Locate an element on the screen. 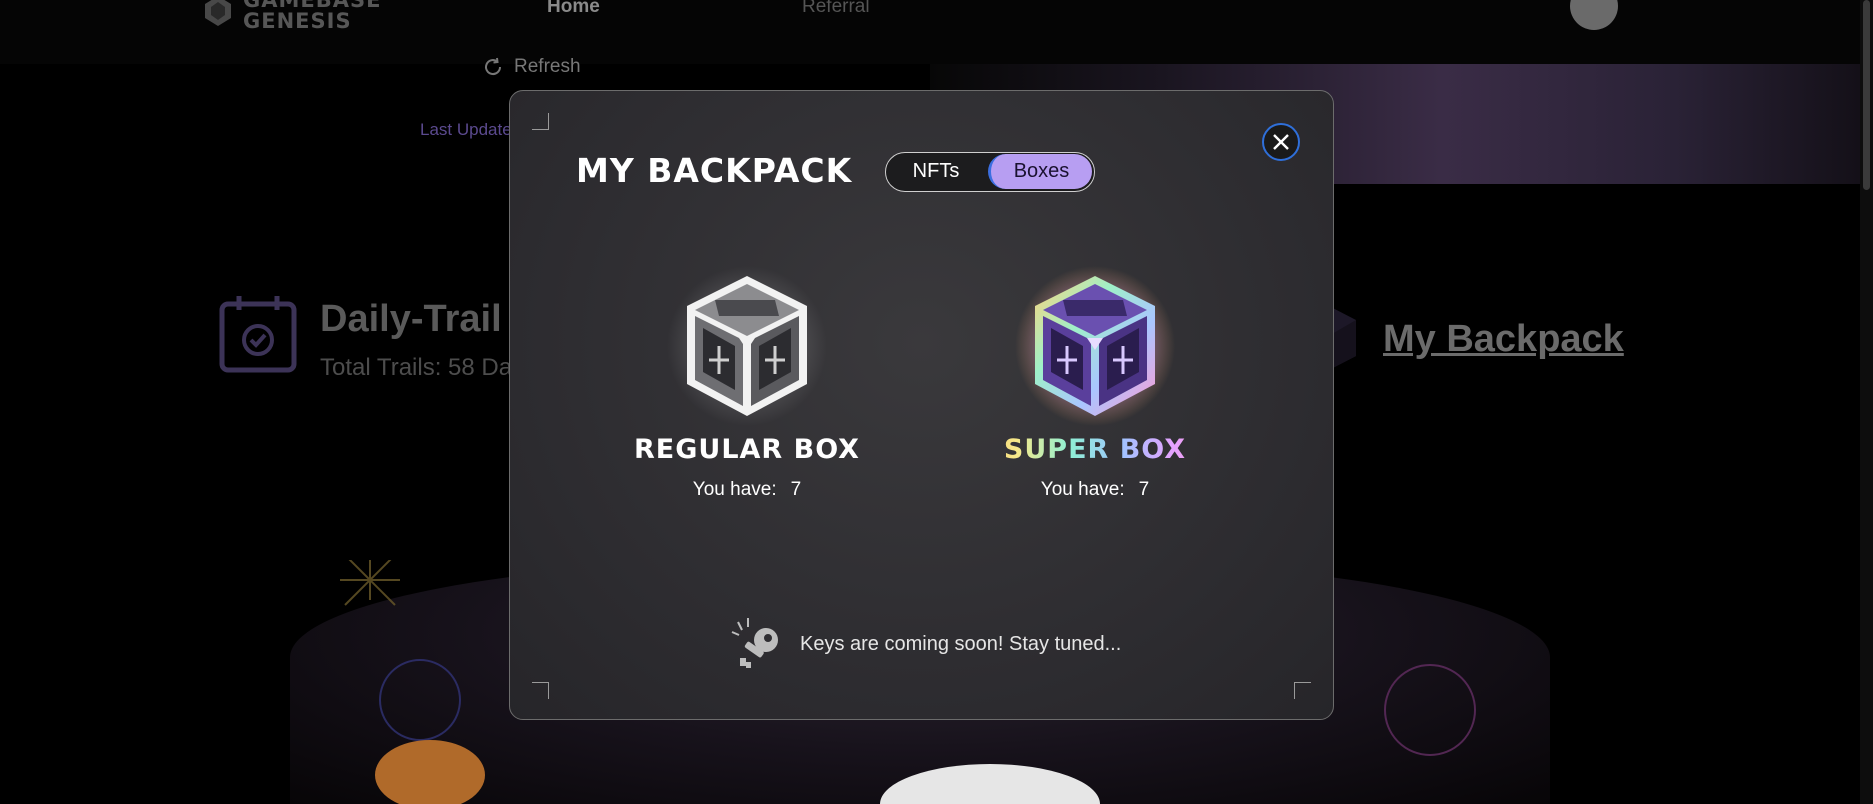 The image size is (1873, 804). regular-box-name: REGULAR BOX is located at coordinates (747, 449).